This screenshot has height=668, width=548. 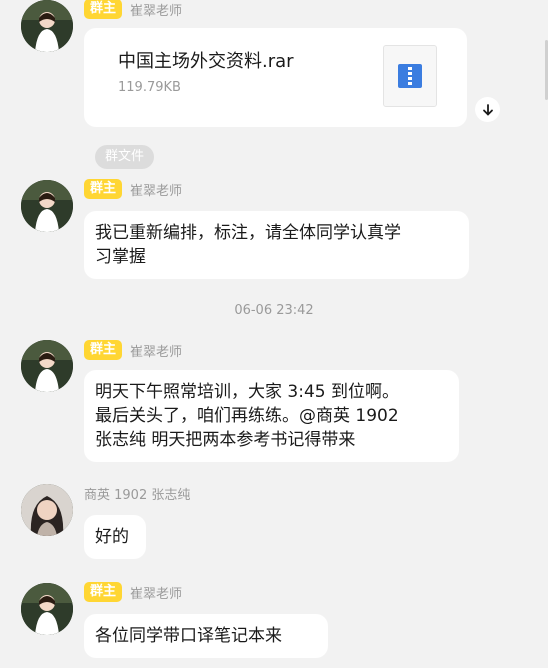 What do you see at coordinates (188, 636) in the screenshot?
I see `message-text: 各位同学带口译笔记本来` at bounding box center [188, 636].